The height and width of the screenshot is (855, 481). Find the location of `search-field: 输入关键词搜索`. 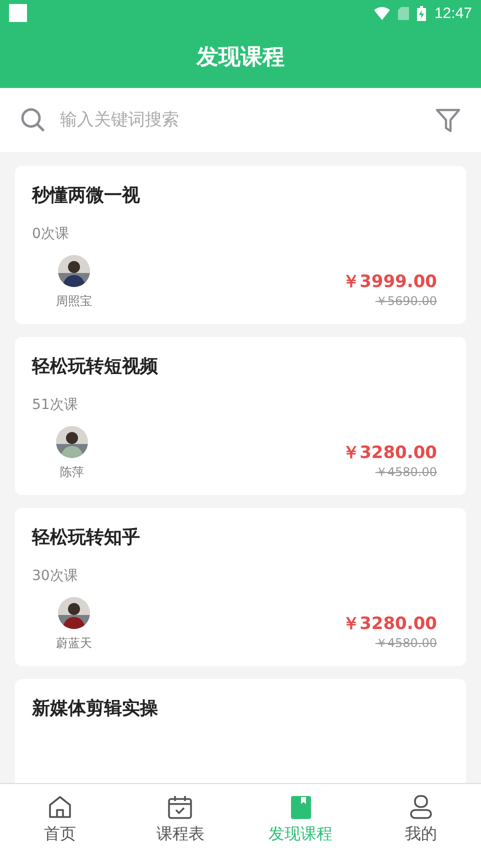

search-field: 输入关键词搜索 is located at coordinates (240, 120).